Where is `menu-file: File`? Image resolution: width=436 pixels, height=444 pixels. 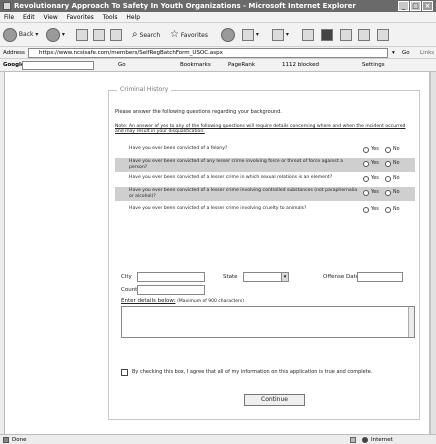
menu-file: File is located at coordinates (9, 17).